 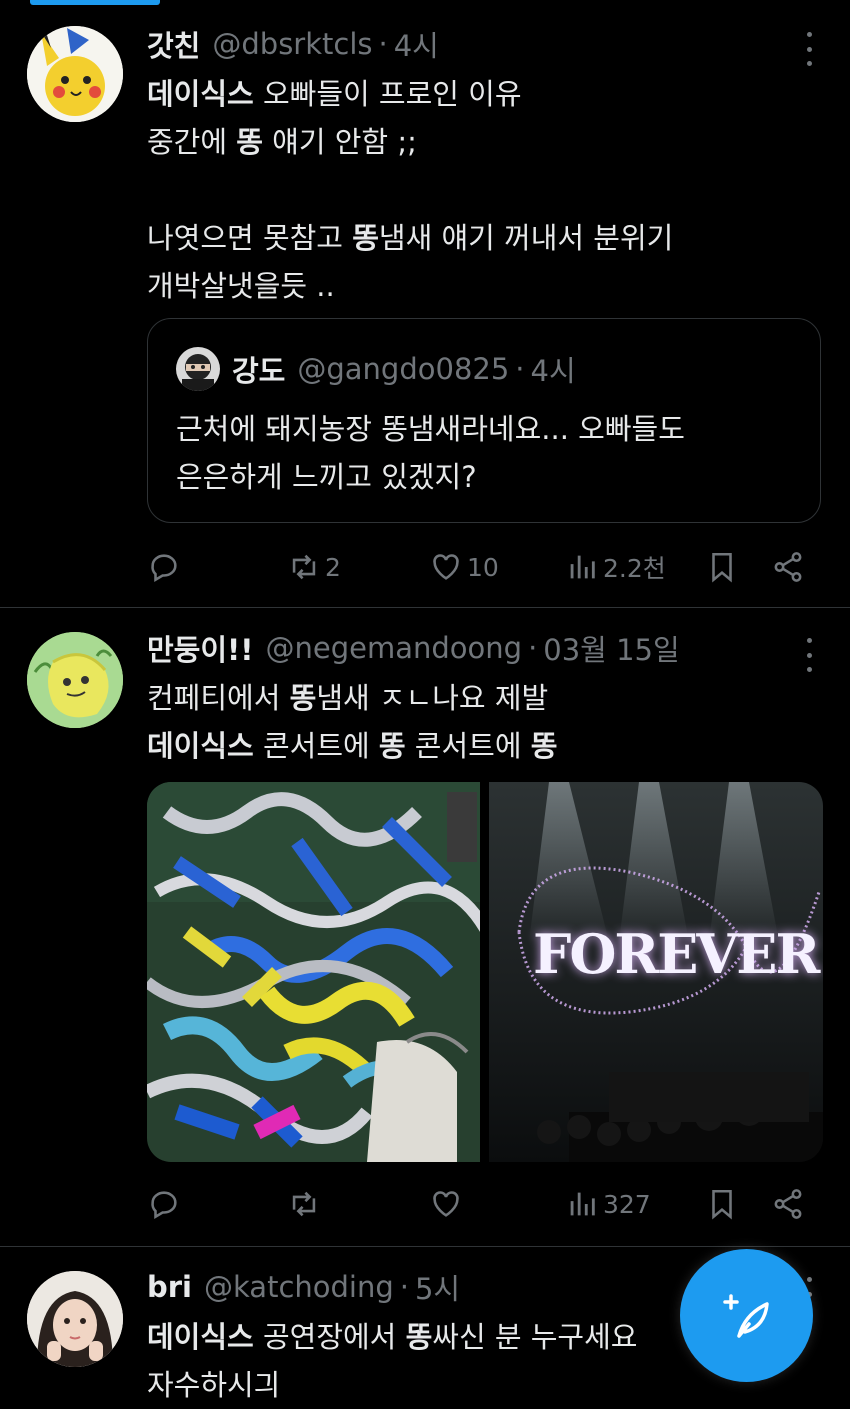 I want to click on text-segment: 오빠들이 프로인 이유, so click(x=387, y=94).